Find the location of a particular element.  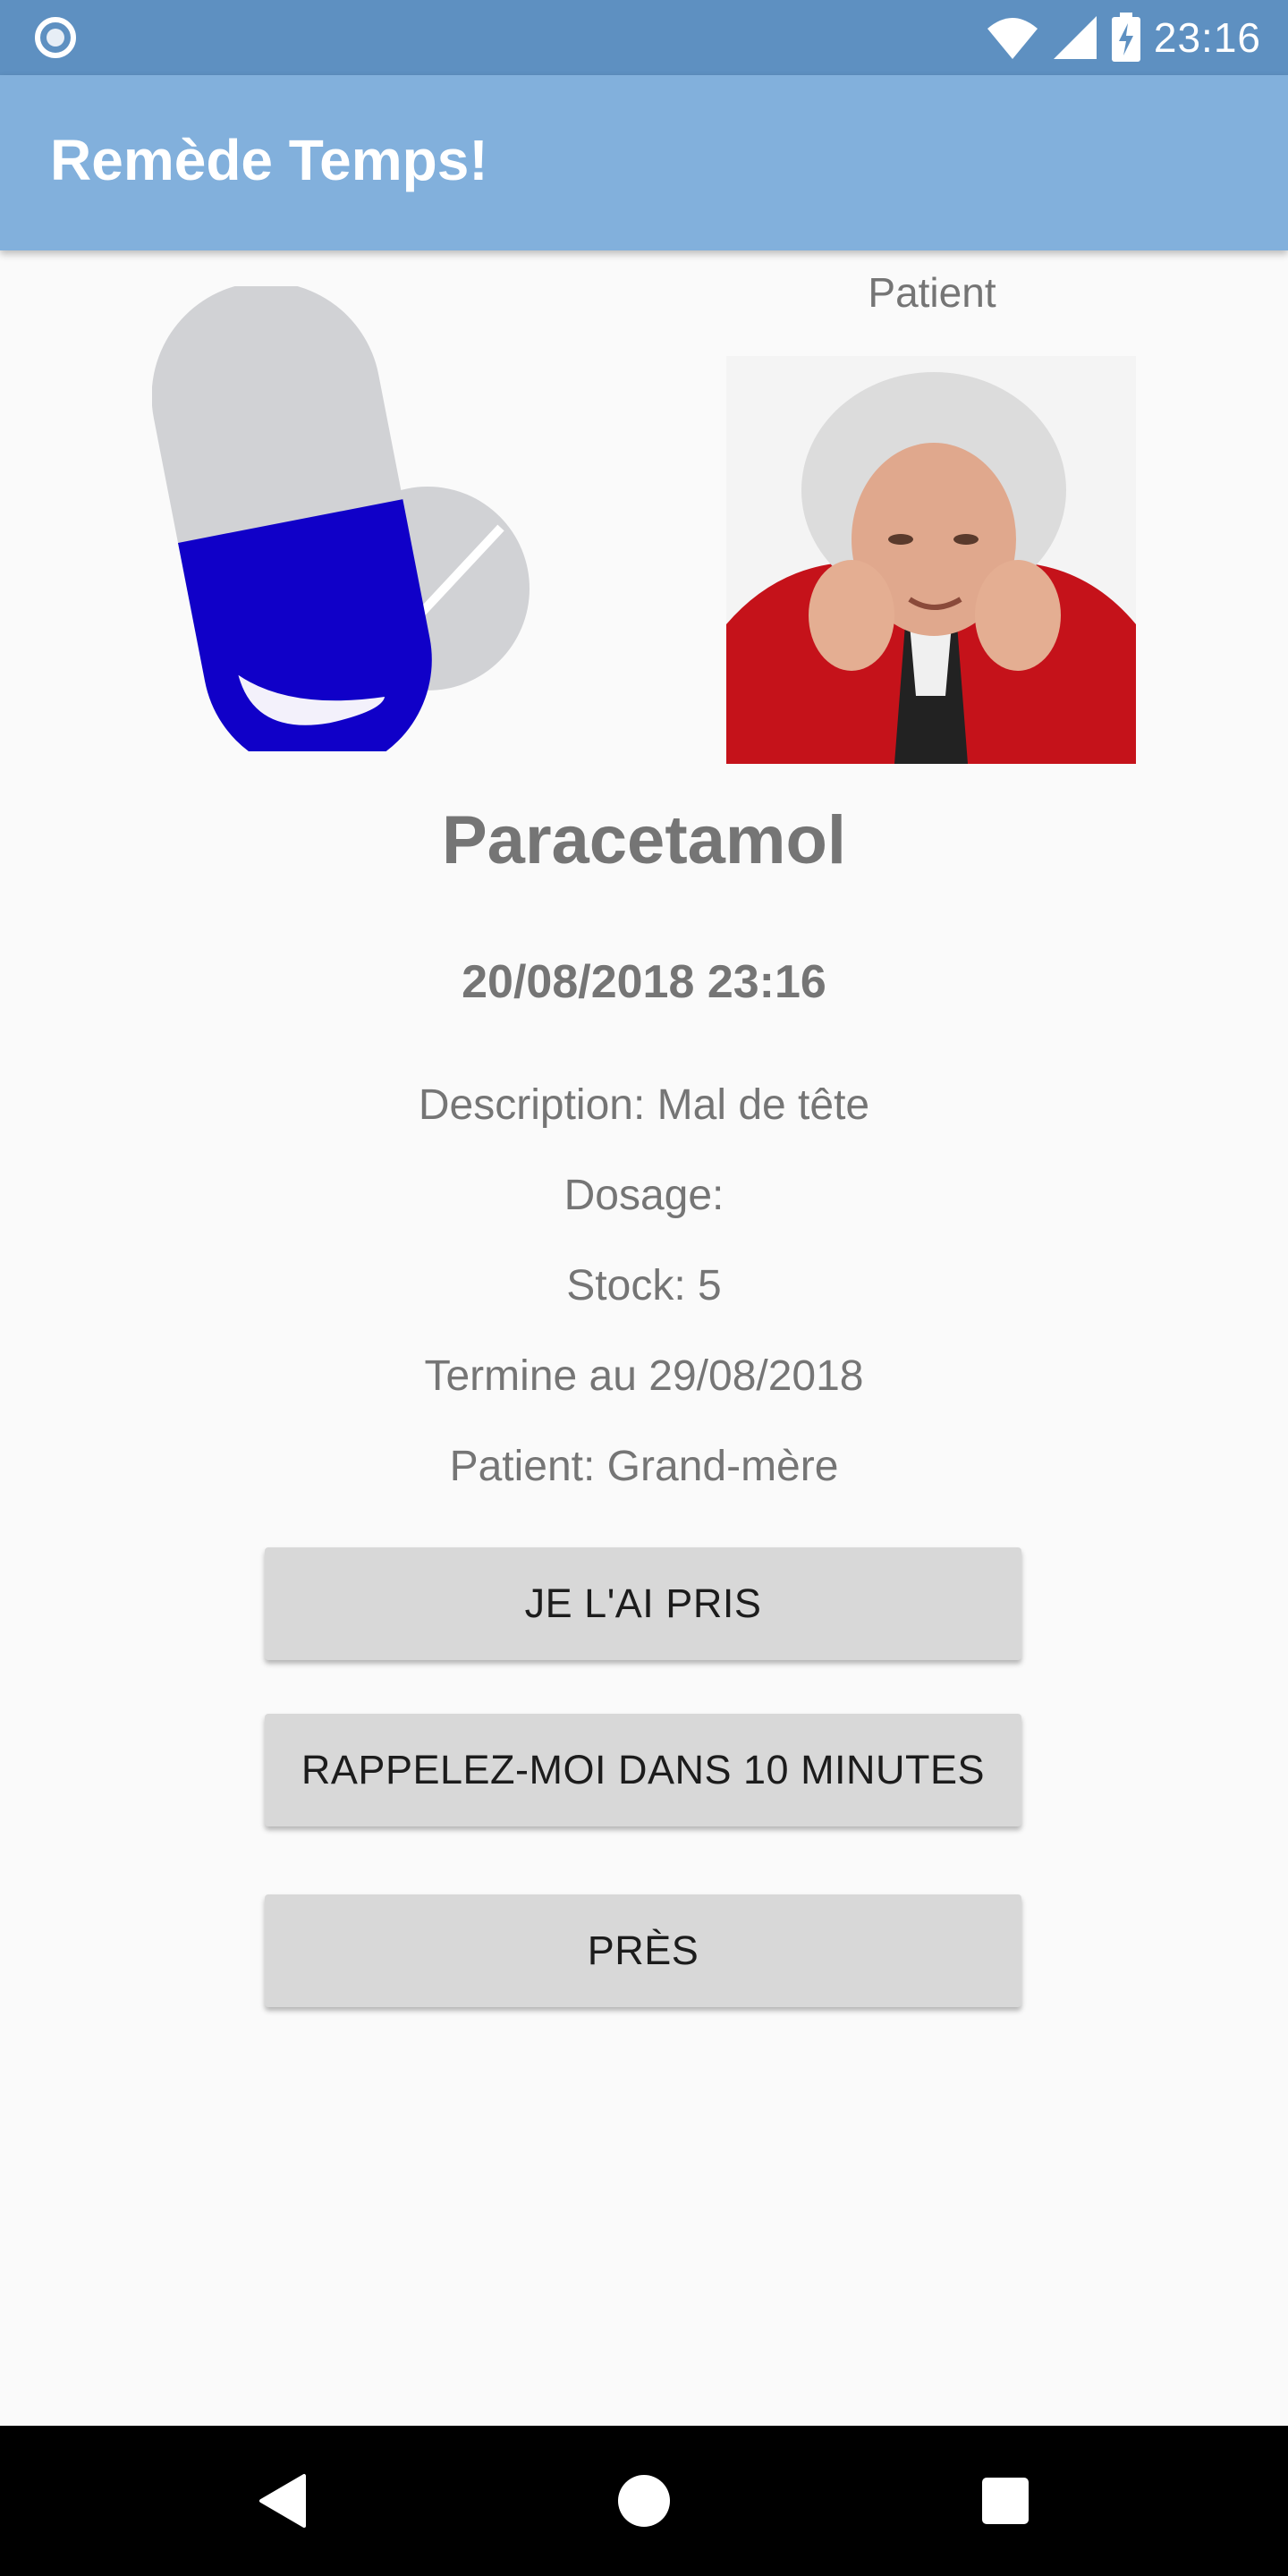

patient-text: Patient: Grand-mère is located at coordinates (644, 1466).